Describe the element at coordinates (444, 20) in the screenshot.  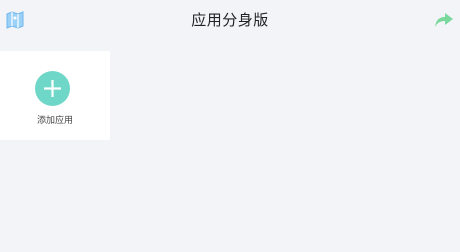
I see `share-icon` at that location.